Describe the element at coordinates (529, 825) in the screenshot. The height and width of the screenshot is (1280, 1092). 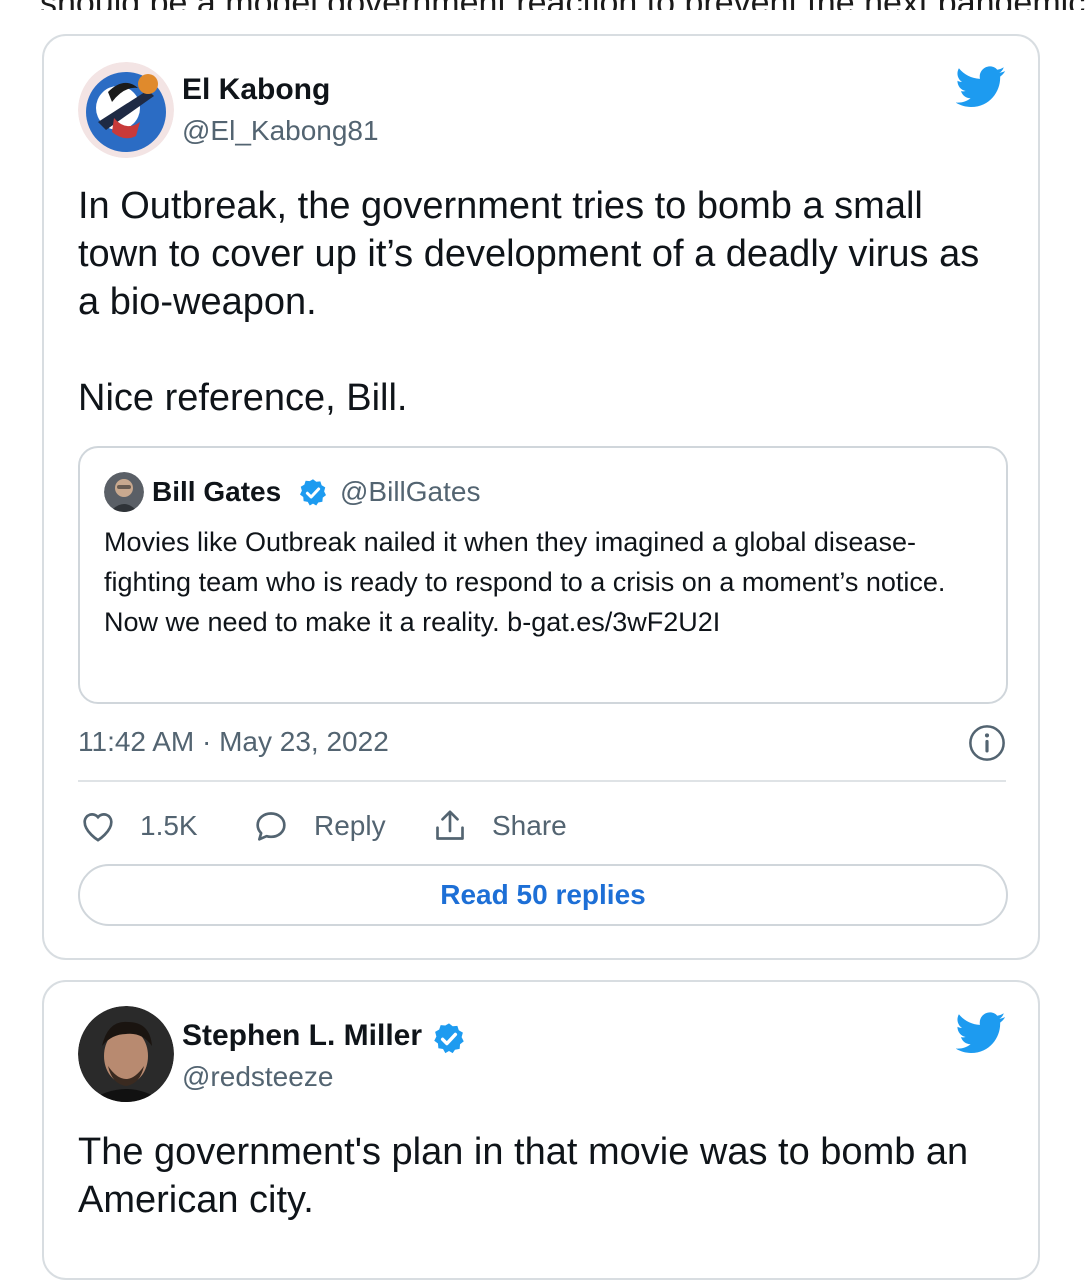
I see `share-label: Share` at that location.